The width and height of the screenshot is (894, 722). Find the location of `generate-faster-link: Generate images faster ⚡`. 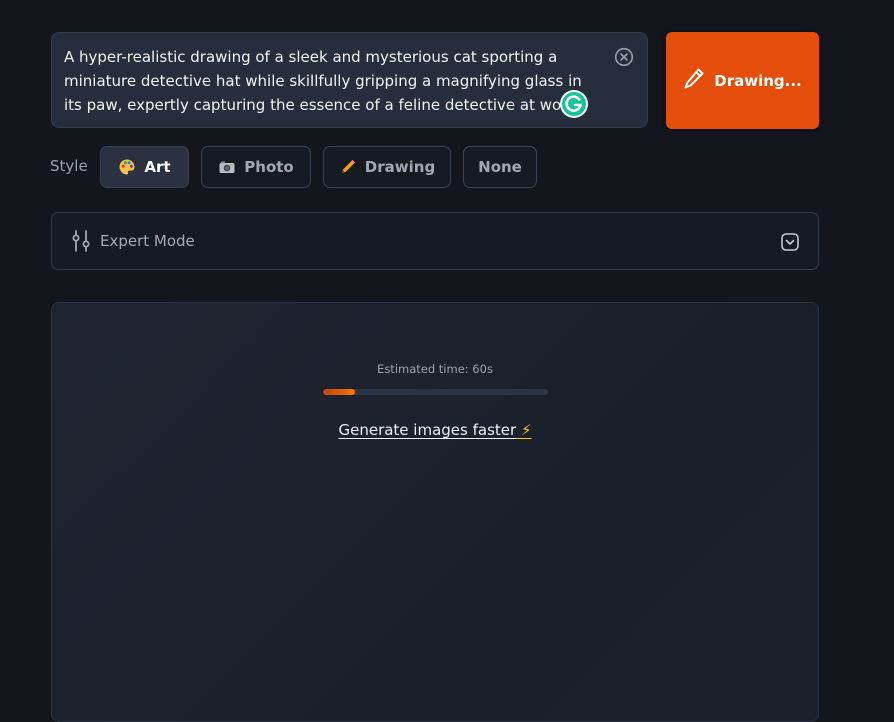

generate-faster-link: Generate images faster ⚡ is located at coordinates (435, 430).